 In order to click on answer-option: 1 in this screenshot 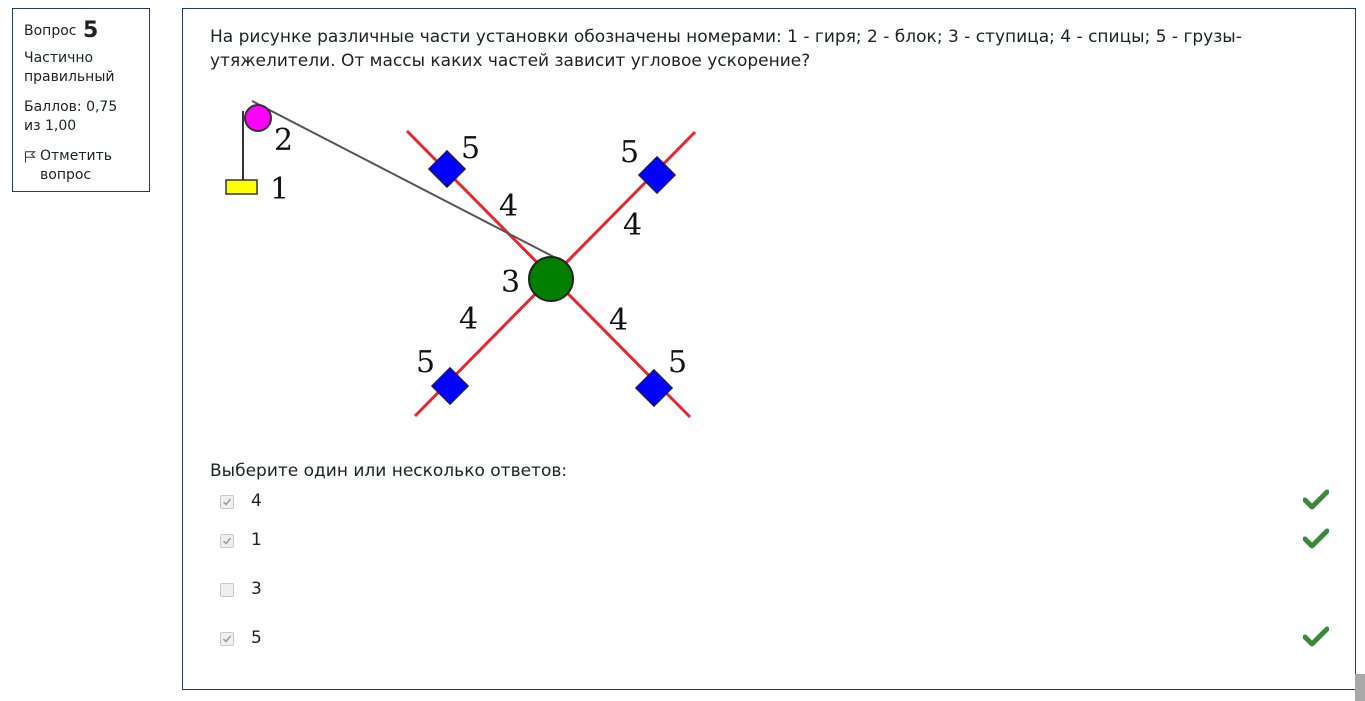, I will do `click(770, 545)`.